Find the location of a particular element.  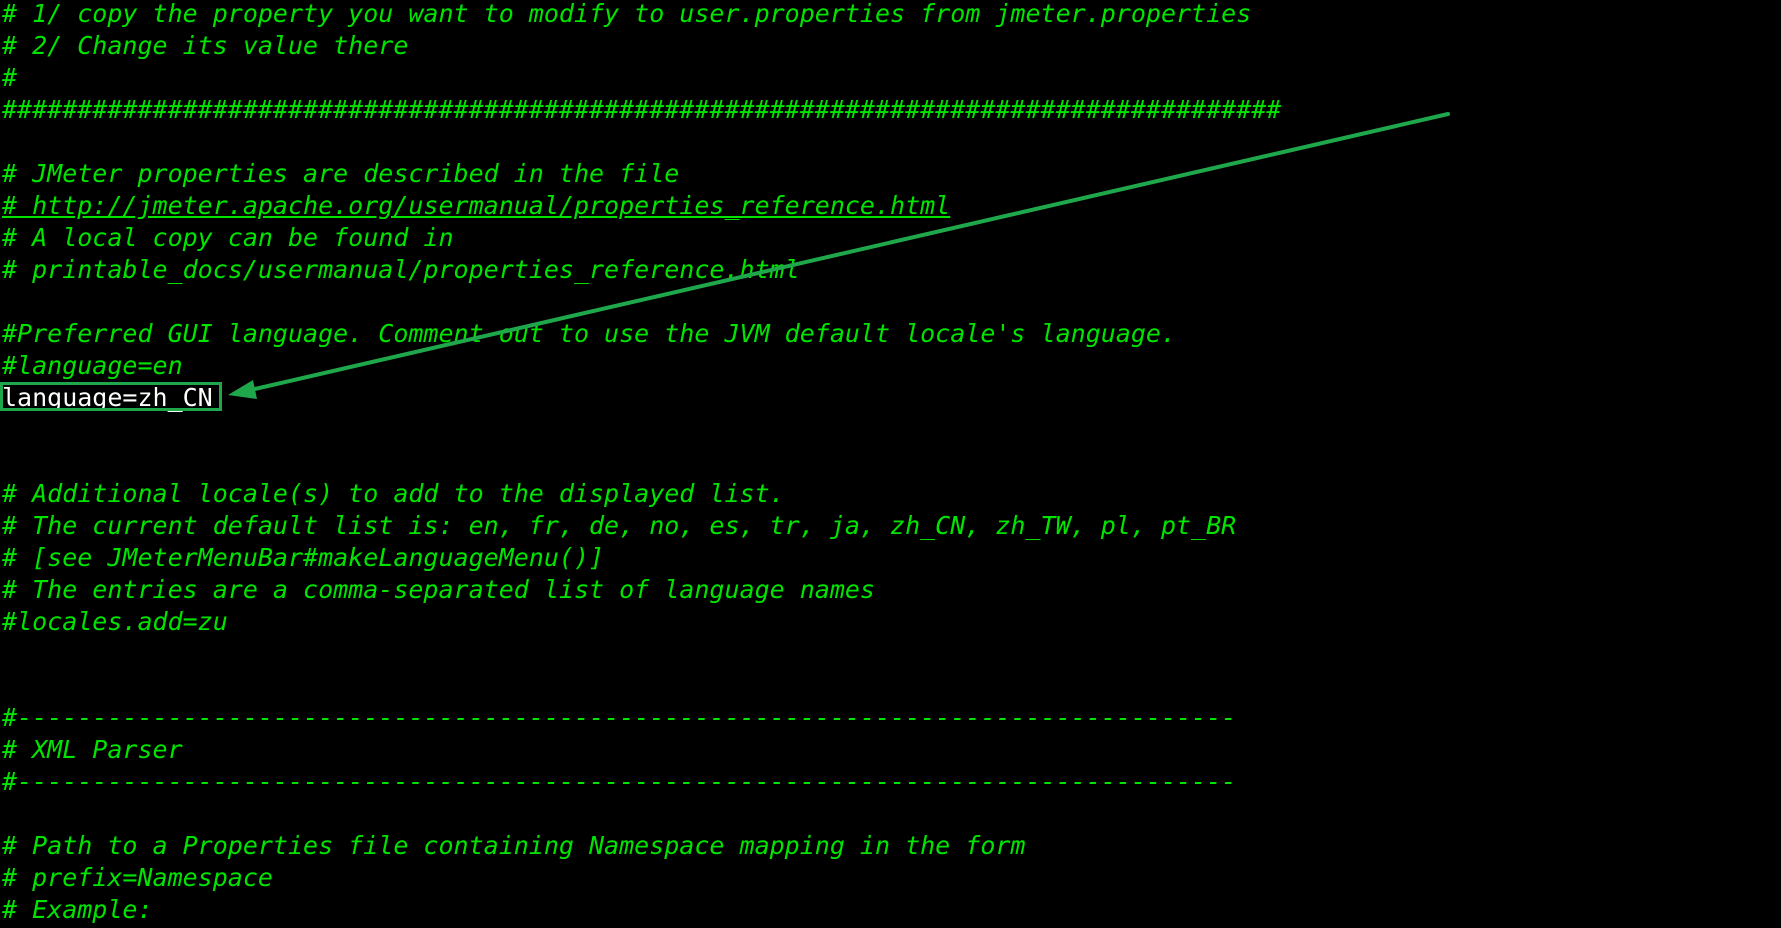

code-line: # is located at coordinates (10, 77).